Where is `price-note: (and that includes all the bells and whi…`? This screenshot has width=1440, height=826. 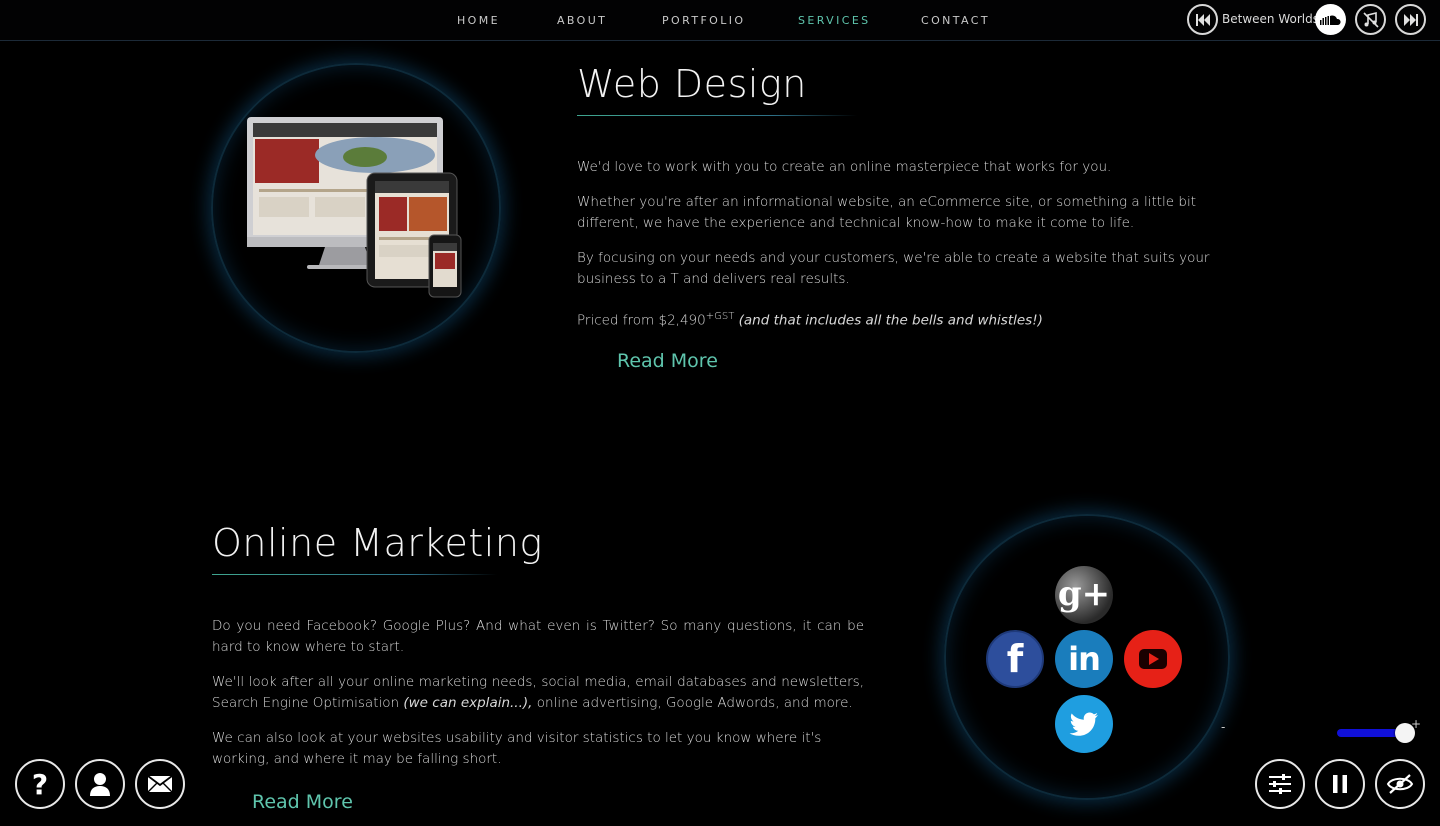
price-note: (and that includes all the bells and whi… is located at coordinates (890, 320).